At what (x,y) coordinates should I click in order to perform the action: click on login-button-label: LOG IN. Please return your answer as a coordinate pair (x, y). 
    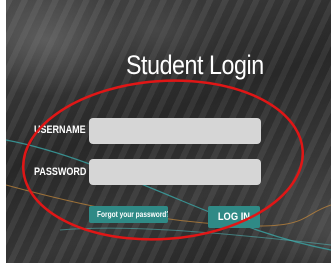
    Looking at the image, I should click on (234, 217).